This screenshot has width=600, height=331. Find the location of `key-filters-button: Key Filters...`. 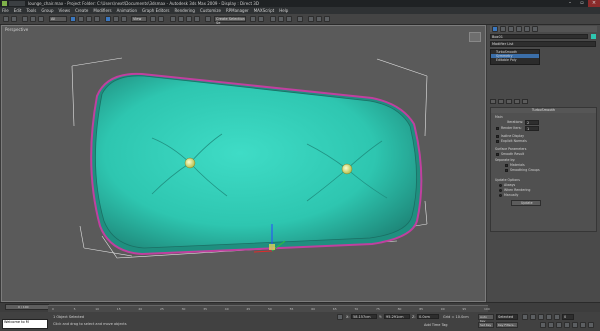

key-filters-button: Key Filters... is located at coordinates (507, 325).